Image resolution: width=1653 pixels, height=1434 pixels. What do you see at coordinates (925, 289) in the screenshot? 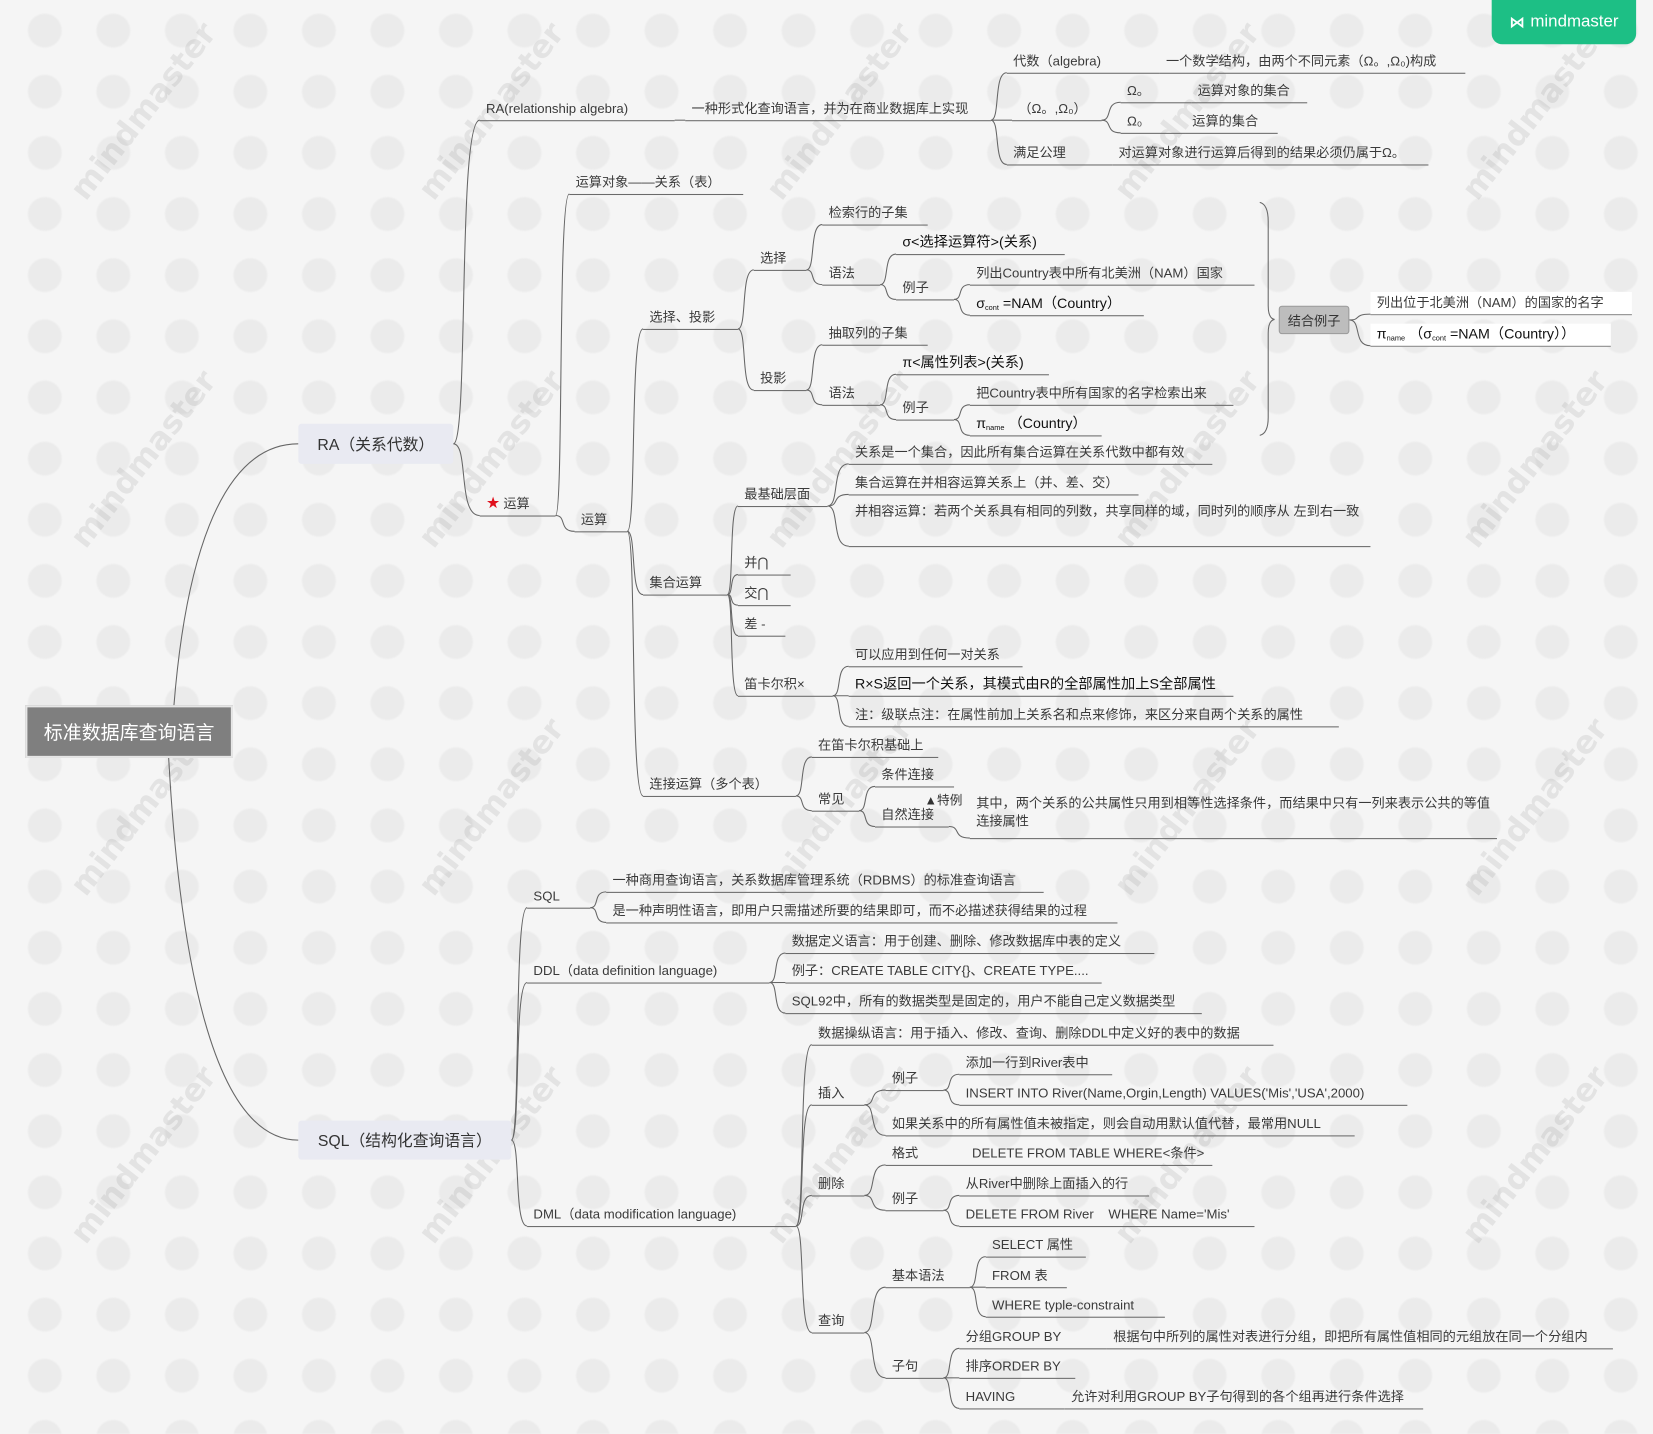
I see `node-select-example: 例子` at bounding box center [925, 289].